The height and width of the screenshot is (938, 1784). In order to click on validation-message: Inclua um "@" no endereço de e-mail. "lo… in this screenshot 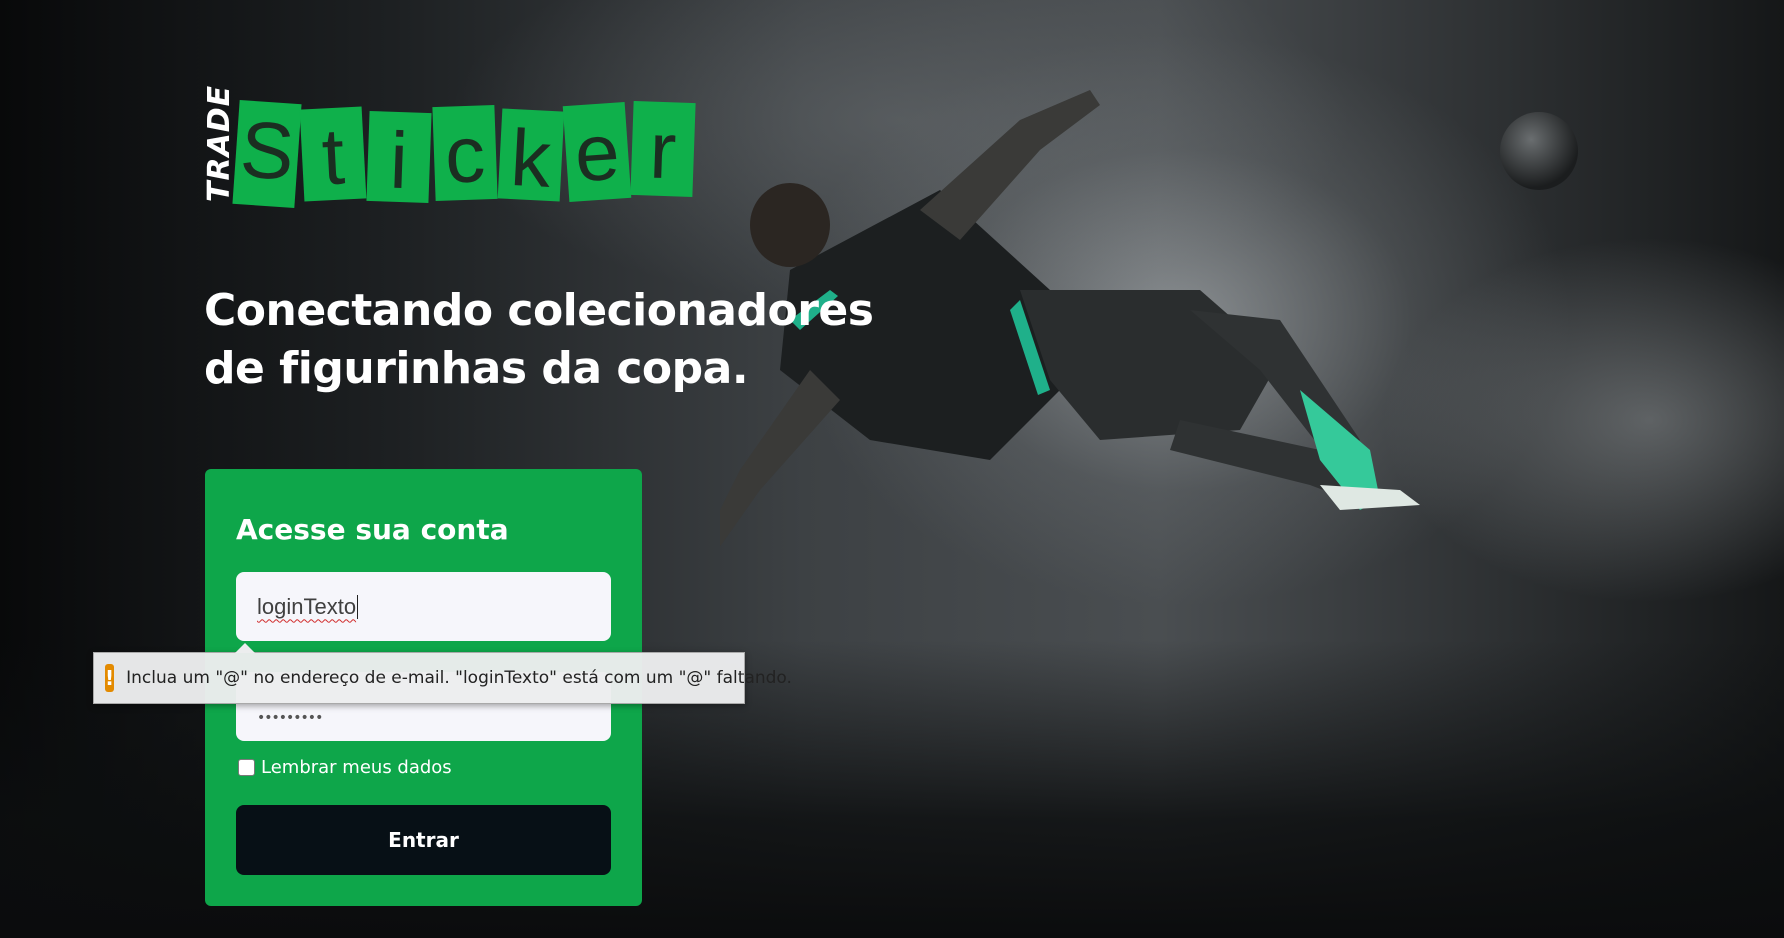, I will do `click(459, 678)`.